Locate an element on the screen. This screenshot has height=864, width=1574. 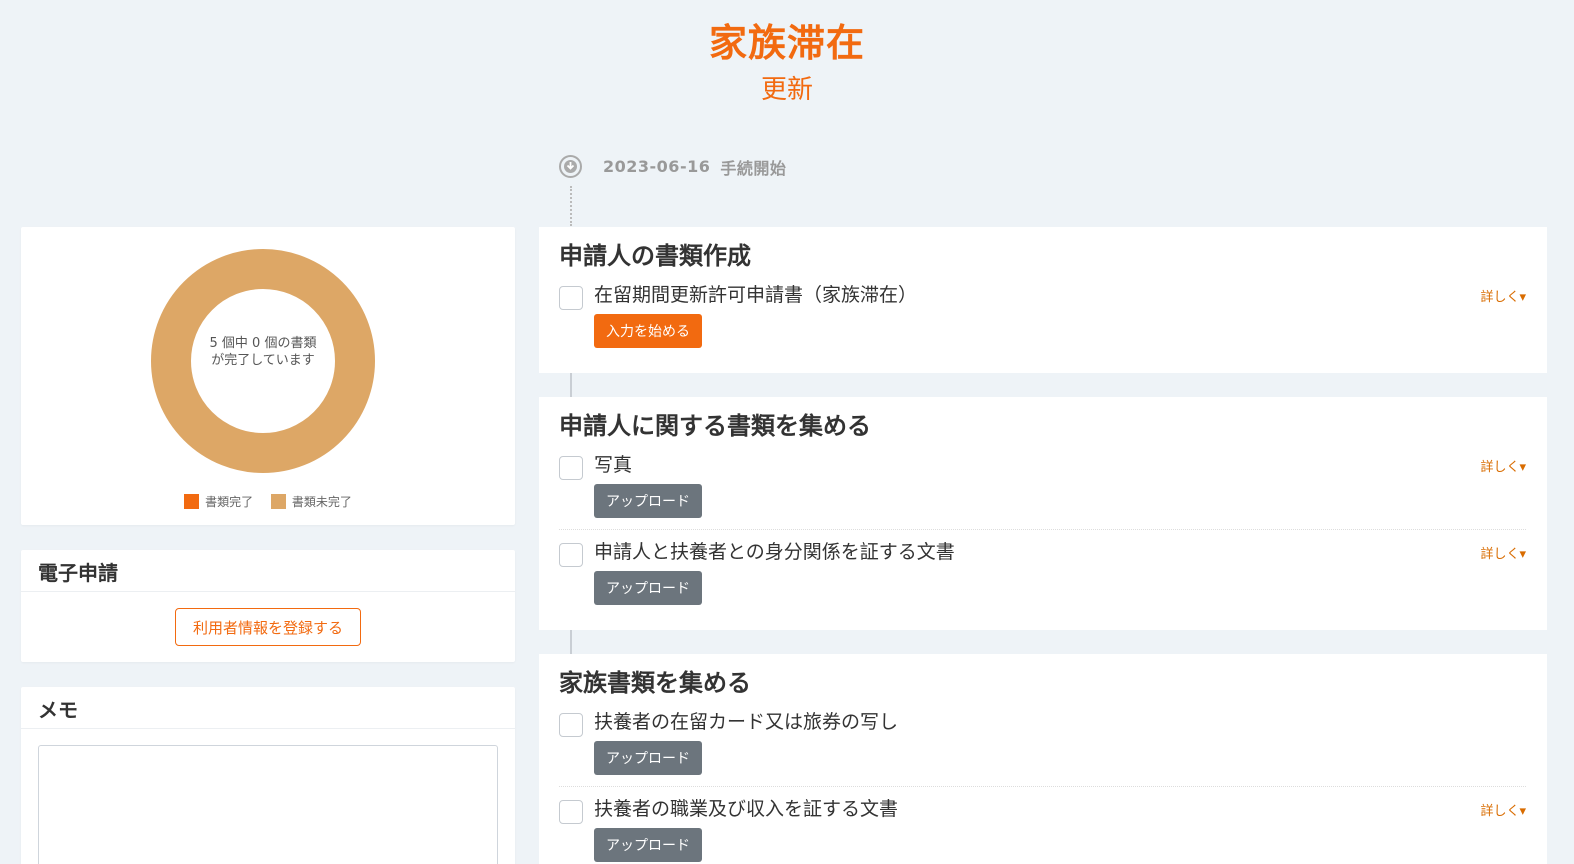
document-item: 扶養者の職業及び収入を証する文書 詳しく▾ アップロード is located at coordinates (1042, 825).